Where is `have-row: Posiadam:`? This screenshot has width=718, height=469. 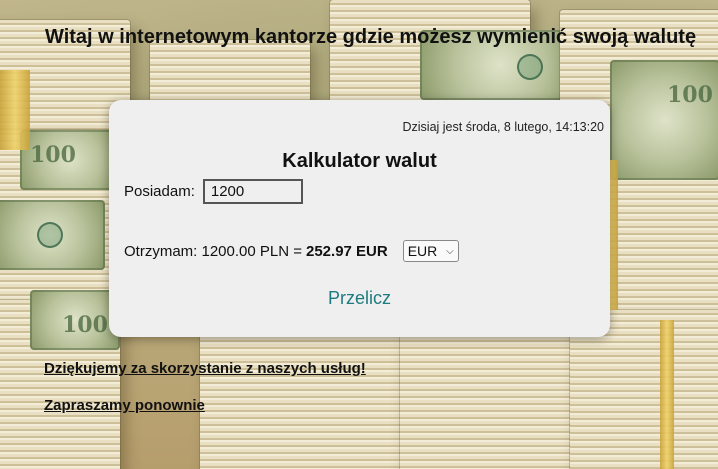 have-row: Posiadam: is located at coordinates (213, 191).